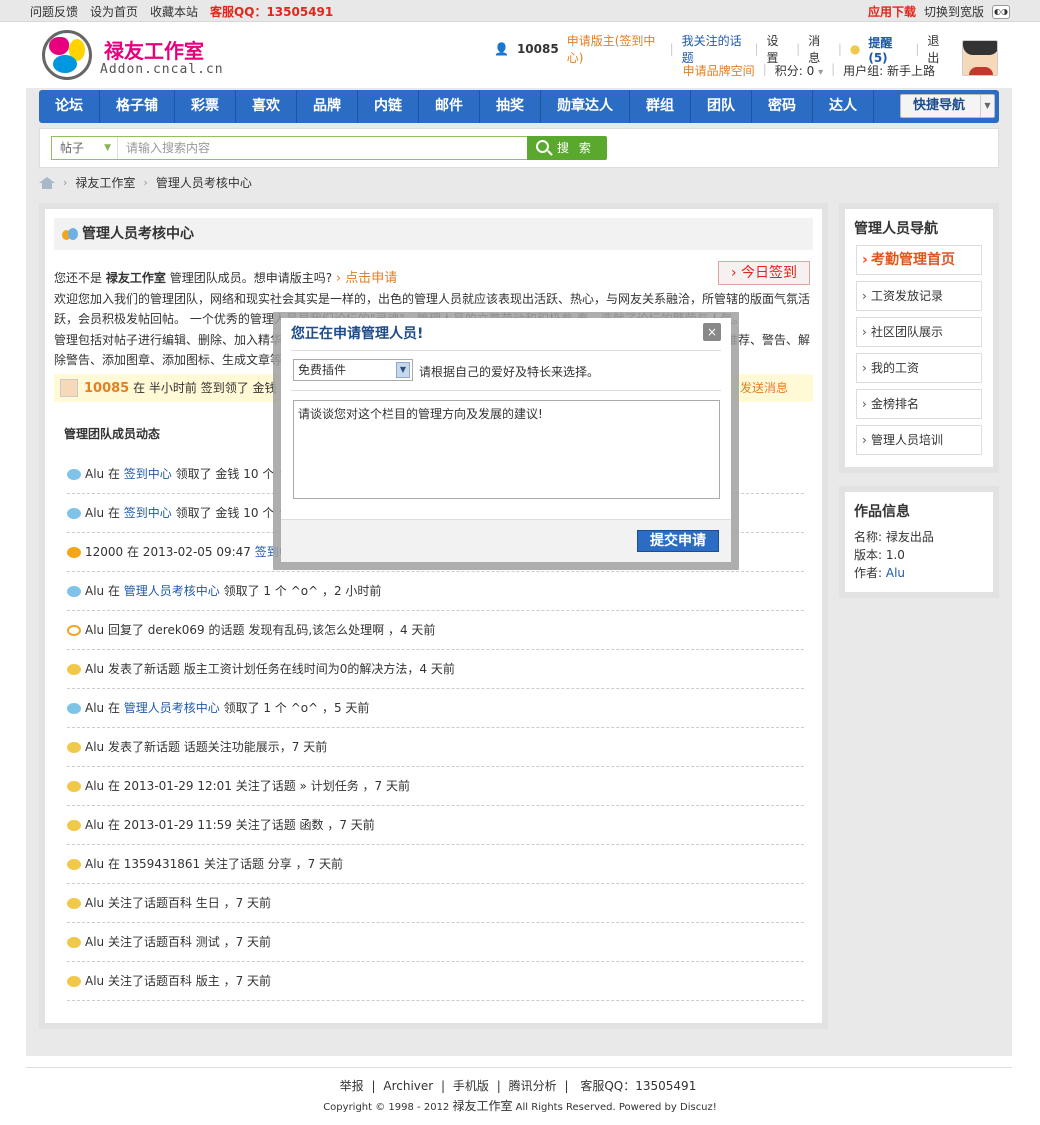 The width and height of the screenshot is (1040, 1125). What do you see at coordinates (294, 708) in the screenshot?
I see `feed-text: 领取了 1 个 ^o^ ，5 天前` at bounding box center [294, 708].